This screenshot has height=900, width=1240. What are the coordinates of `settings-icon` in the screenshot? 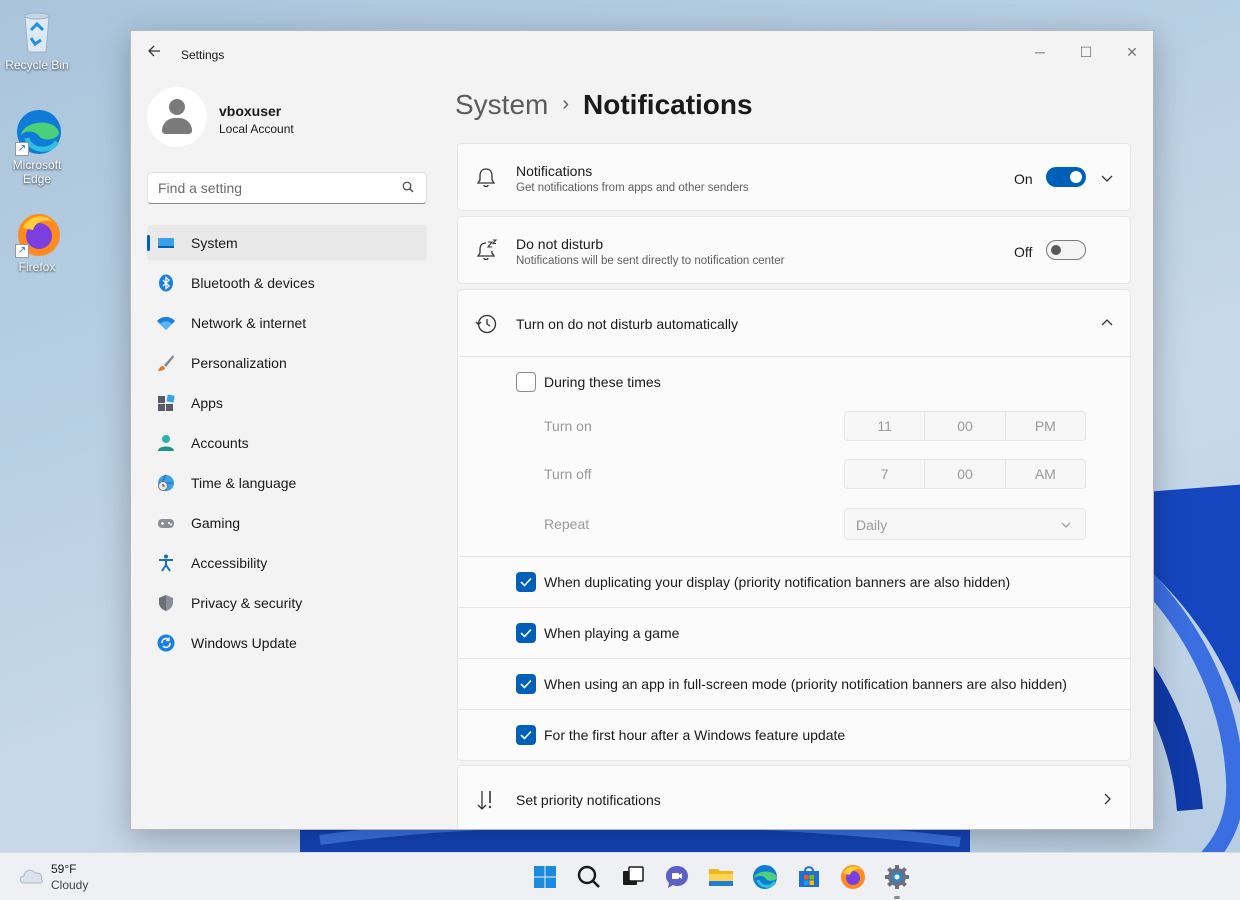 It's located at (897, 877).